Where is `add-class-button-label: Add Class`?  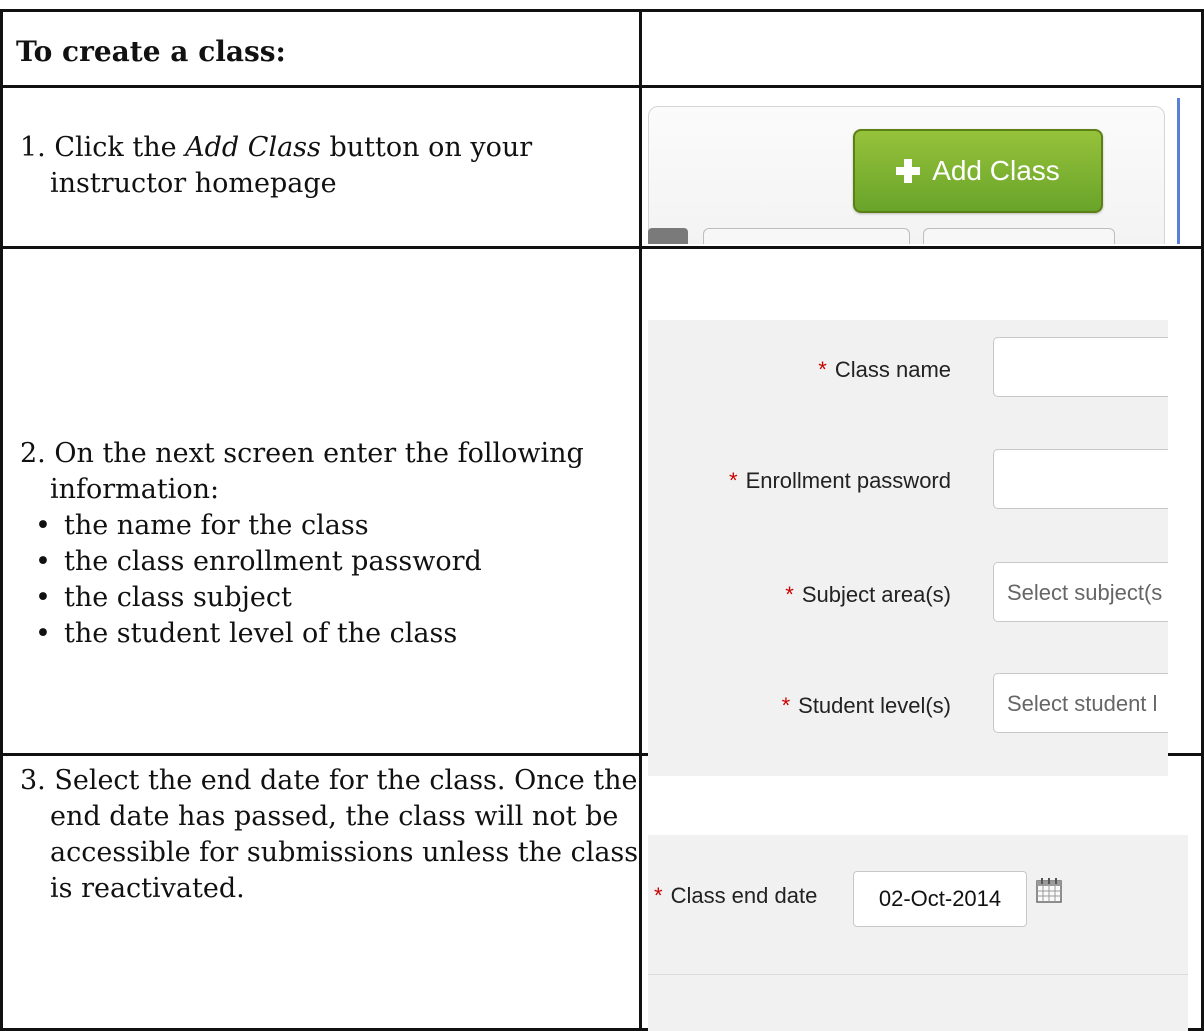 add-class-button-label: Add Class is located at coordinates (996, 170).